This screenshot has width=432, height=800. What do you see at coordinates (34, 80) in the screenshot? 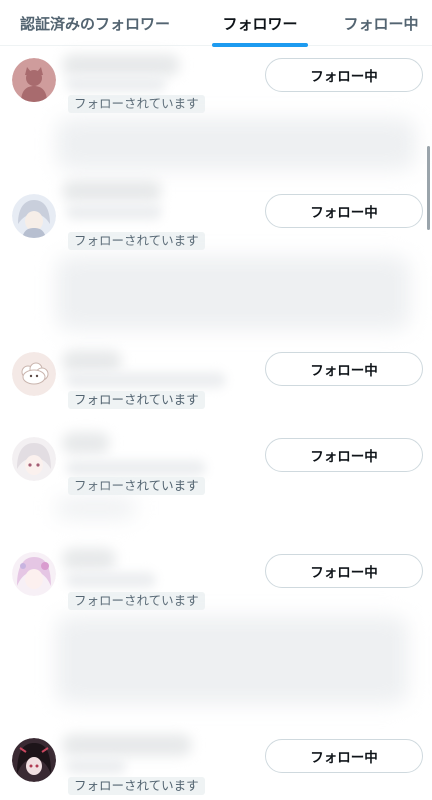
I see `cat-avatar-icon` at bounding box center [34, 80].